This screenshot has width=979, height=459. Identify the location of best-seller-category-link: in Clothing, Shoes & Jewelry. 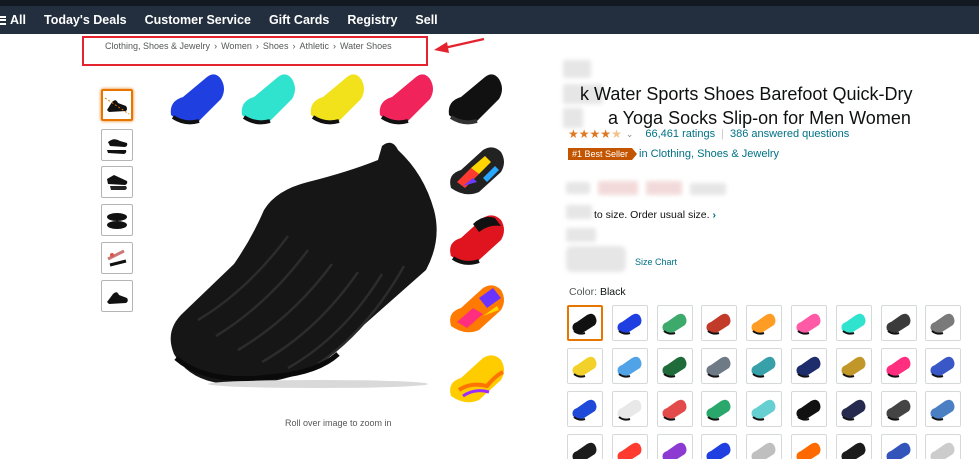
(709, 154).